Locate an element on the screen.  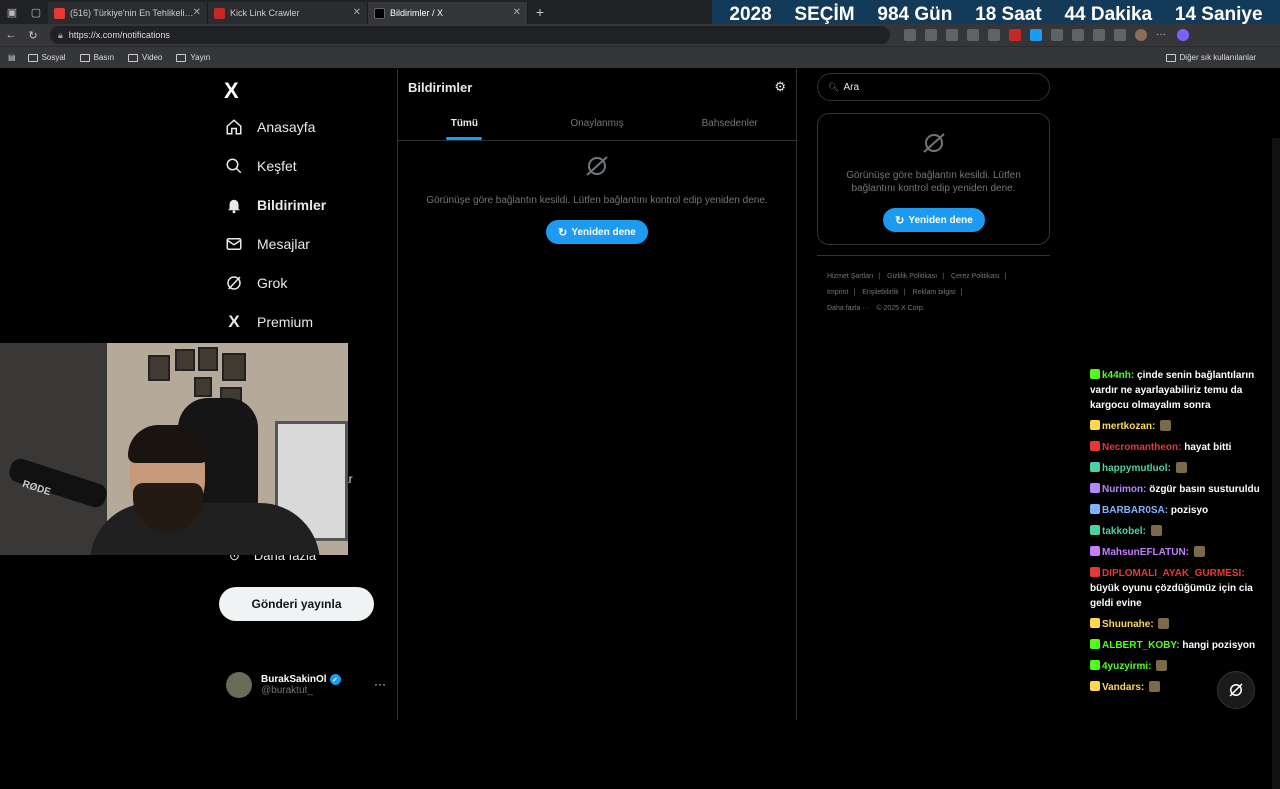
footer-link: Reklam bilgisi is located at coordinates (934, 292).